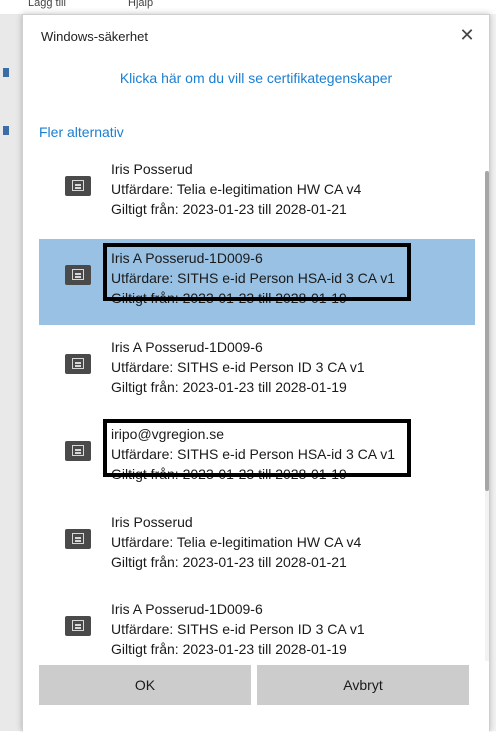 The width and height of the screenshot is (496, 732). Describe the element at coordinates (493, 372) in the screenshot. I see `background-app-edge` at that location.